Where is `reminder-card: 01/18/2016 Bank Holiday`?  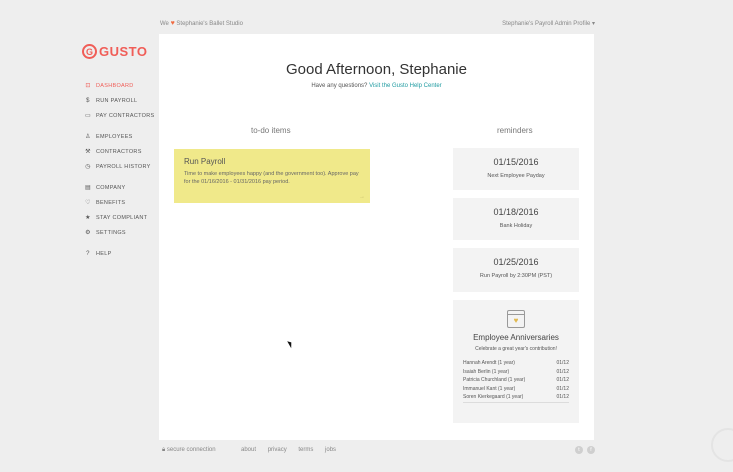
reminder-card: 01/18/2016 Bank Holiday is located at coordinates (516, 219).